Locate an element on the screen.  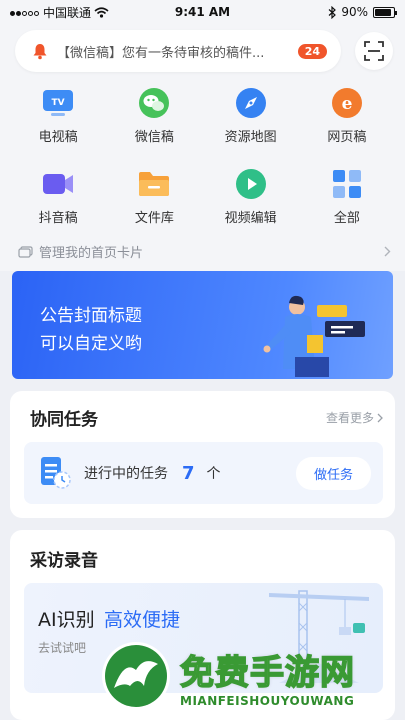
banner-subtitle: 可以自定义哟 is located at coordinates (91, 344).